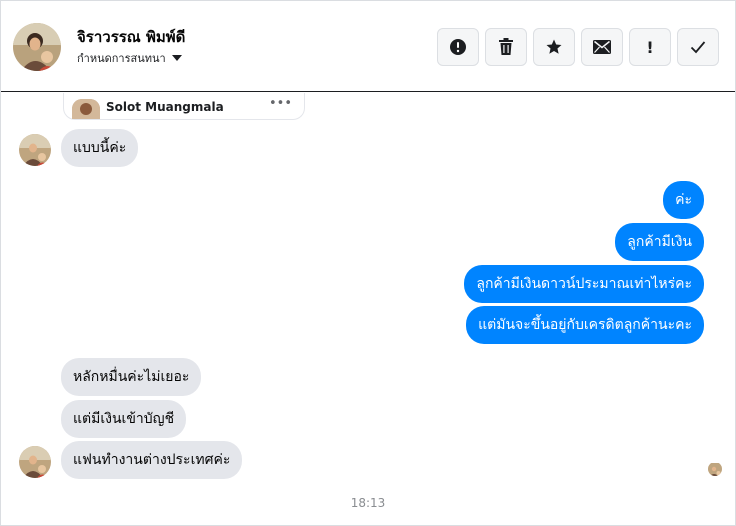  I want to click on star-button, so click(554, 47).